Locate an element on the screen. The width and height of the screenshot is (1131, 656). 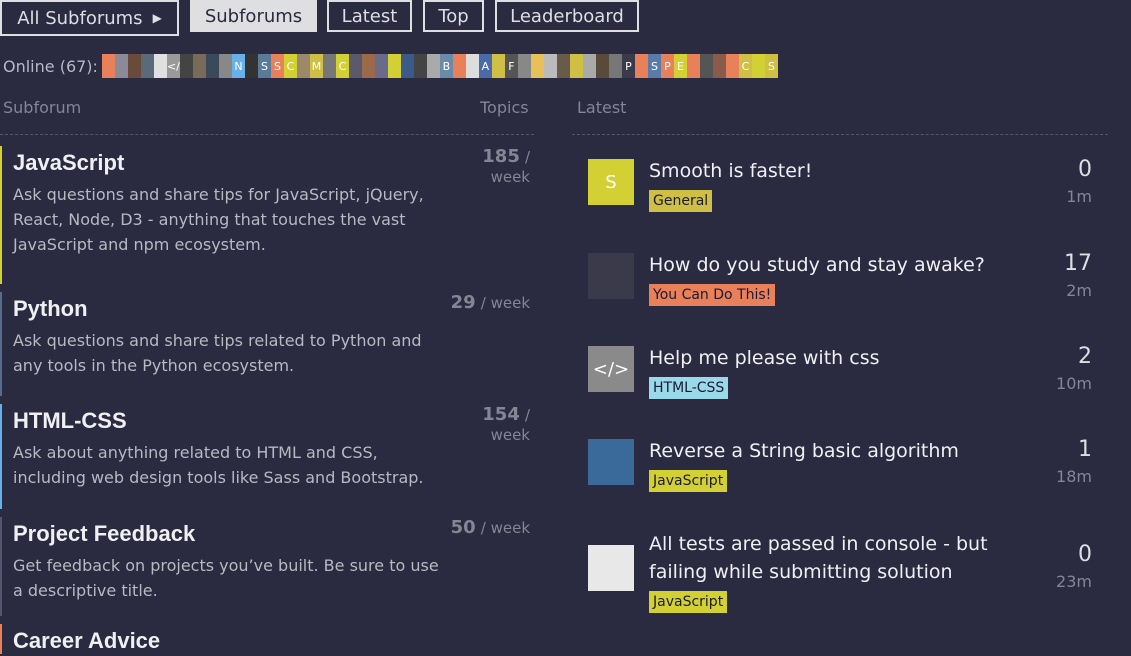
latest-topic-row: S Smooth is faster! General 0 1m is located at coordinates (848, 197).